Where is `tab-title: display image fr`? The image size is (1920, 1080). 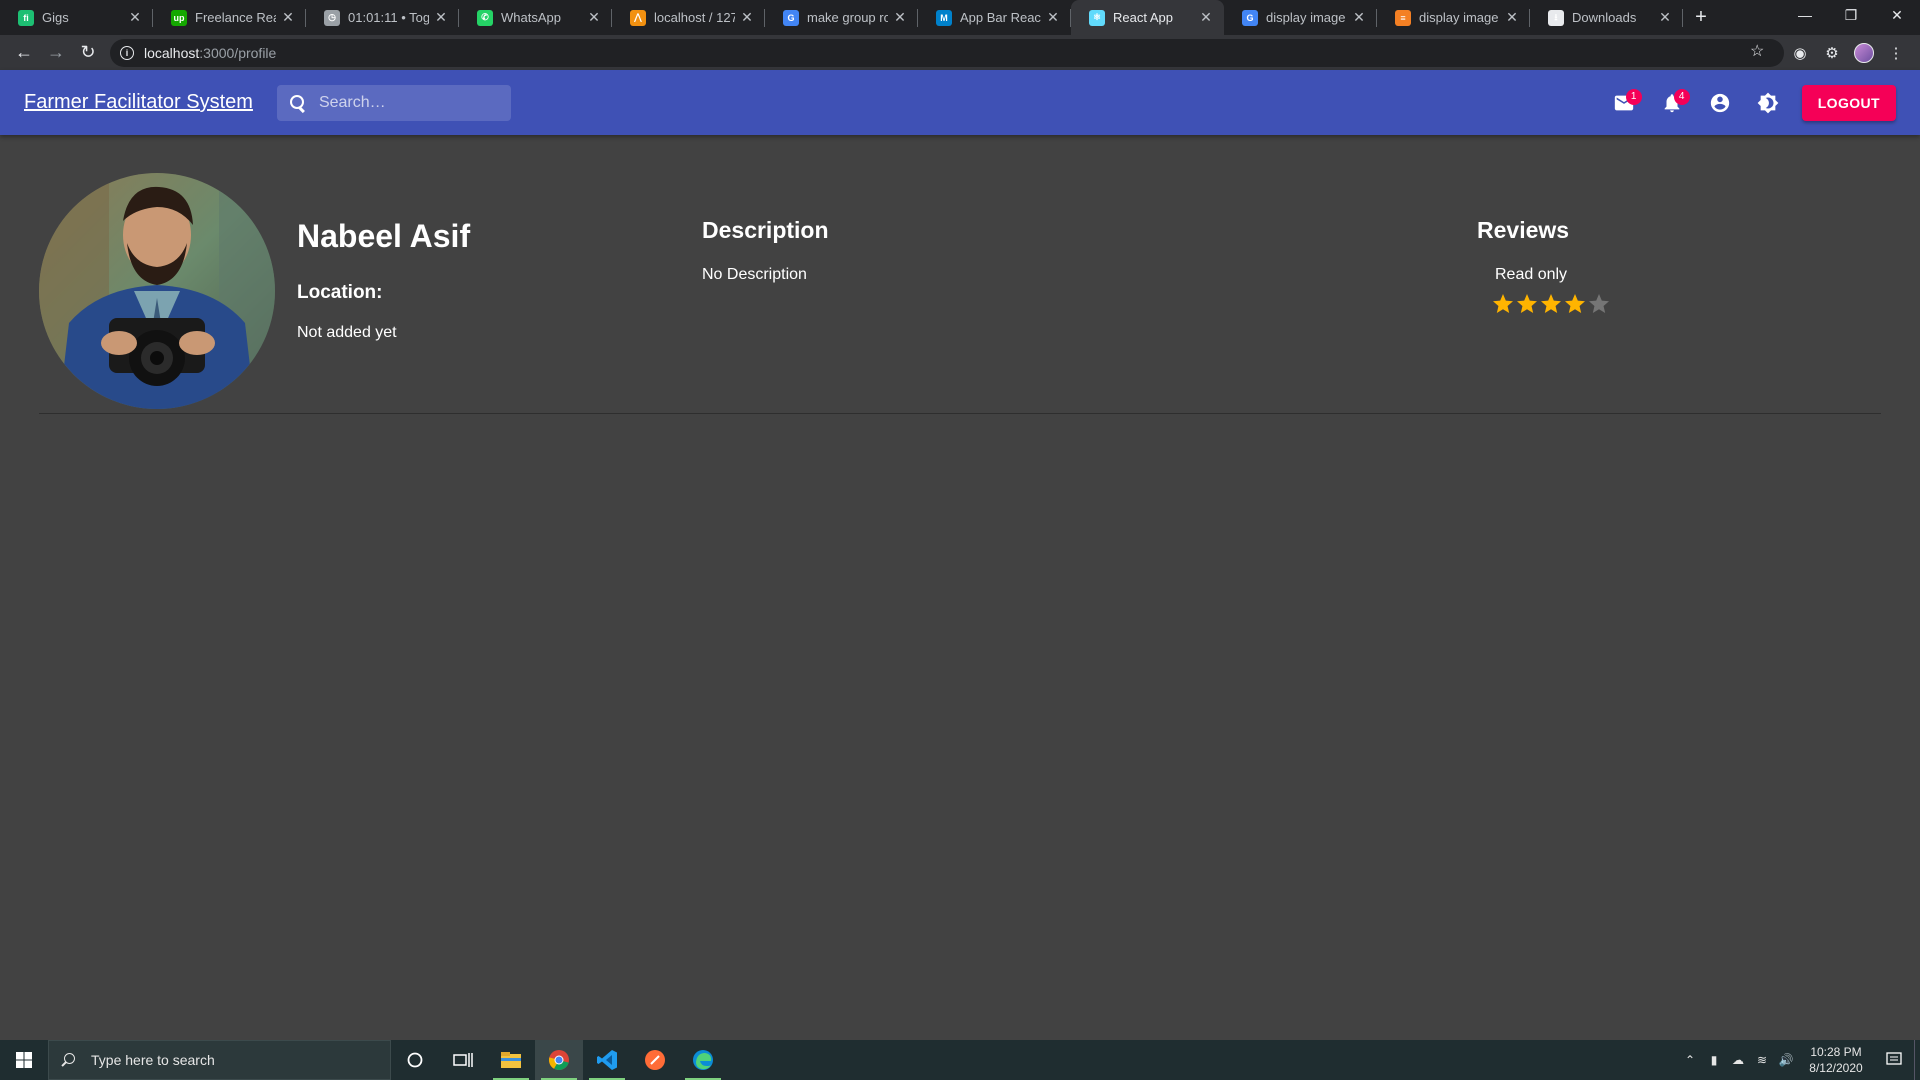 tab-title: display image fr is located at coordinates (1459, 17).